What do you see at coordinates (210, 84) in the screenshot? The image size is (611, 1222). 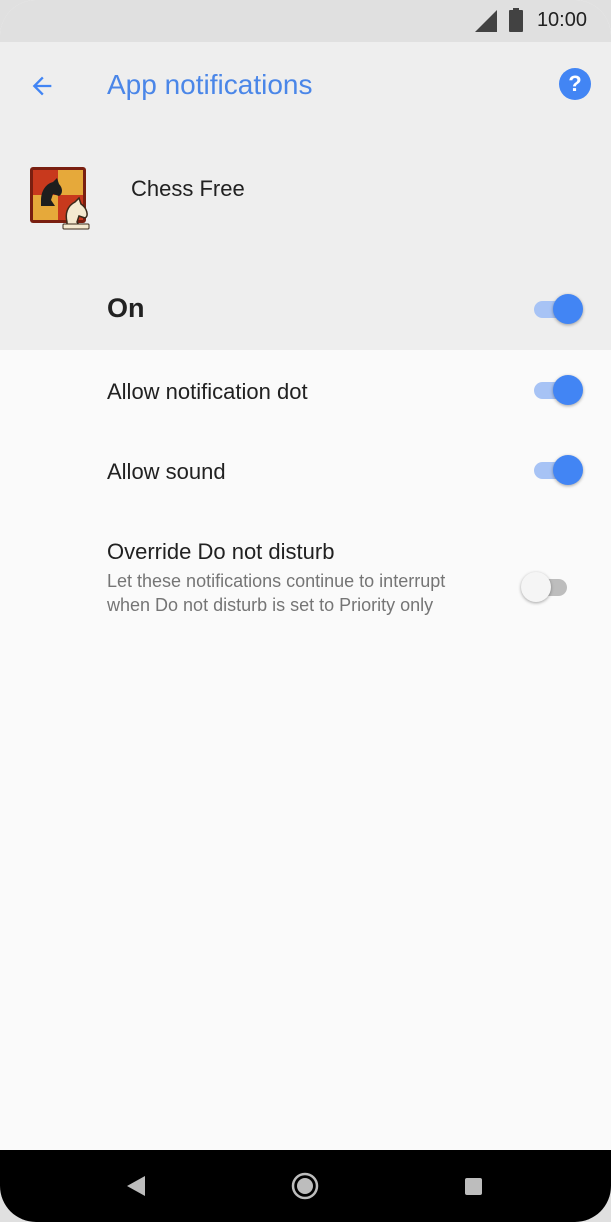 I see `page-title: App notifications` at bounding box center [210, 84].